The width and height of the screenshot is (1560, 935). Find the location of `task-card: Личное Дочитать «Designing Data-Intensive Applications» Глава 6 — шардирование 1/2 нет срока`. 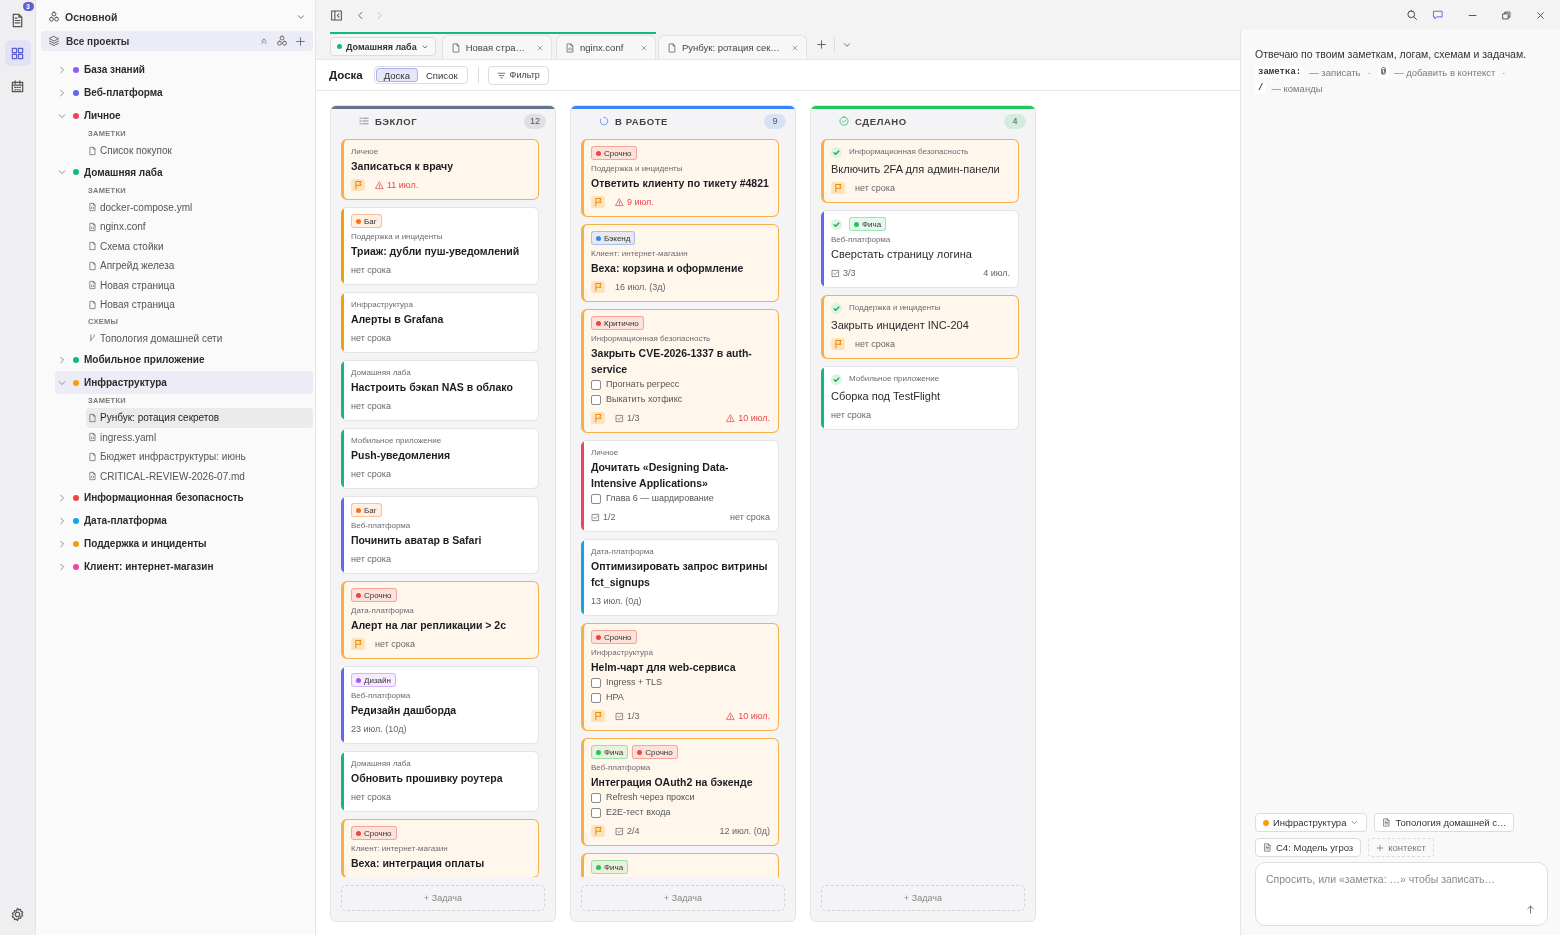

task-card: Личное Дочитать «Designing Data-Intensive Applications» Глава 6 — шардирование 1/2 нет срока is located at coordinates (680, 486).